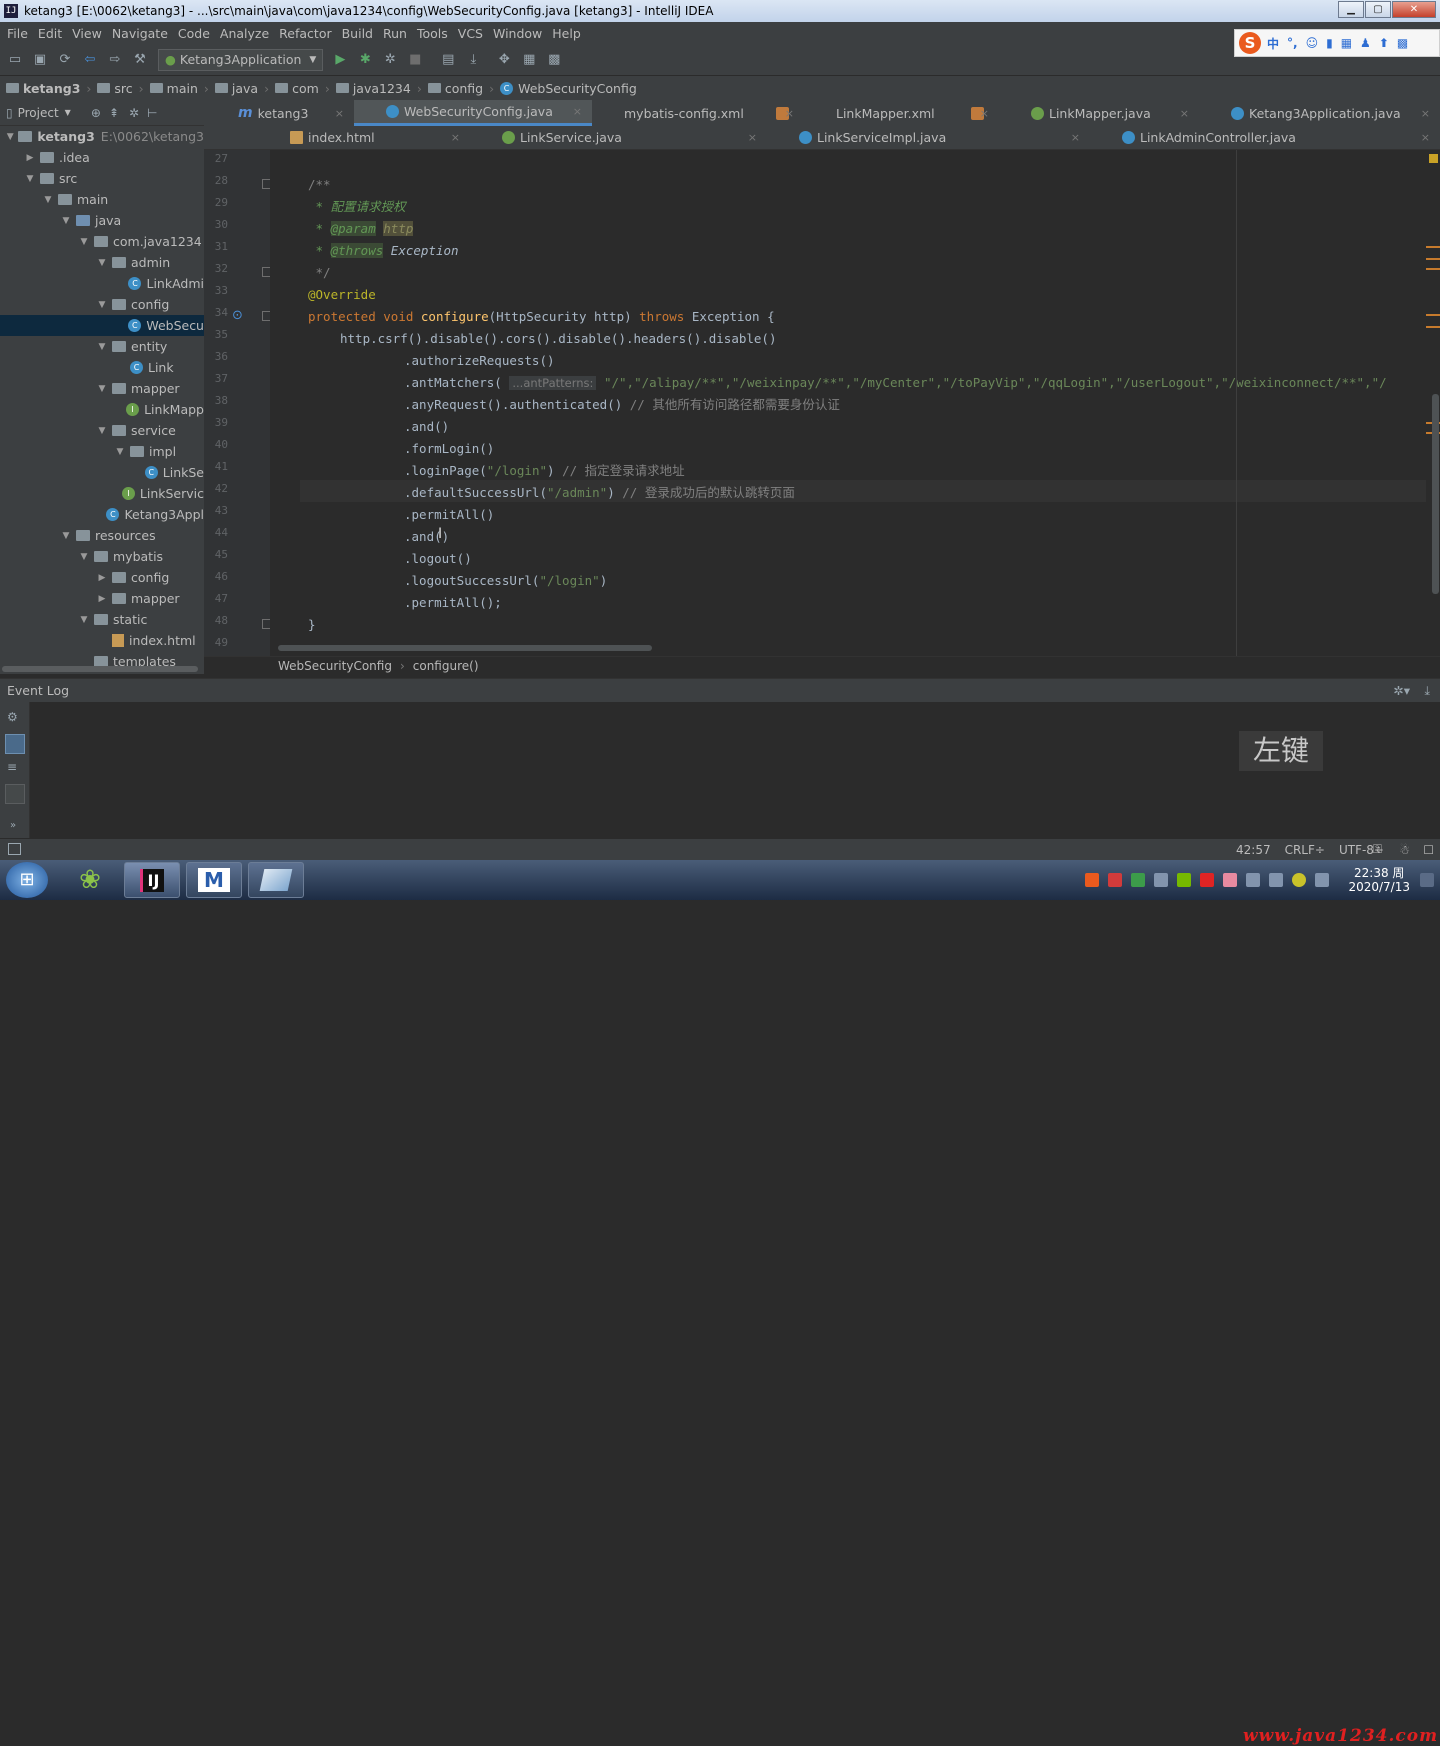 The image size is (1440, 1746). Describe the element at coordinates (1378, 9) in the screenshot. I see `maximize-button: ▢` at that location.